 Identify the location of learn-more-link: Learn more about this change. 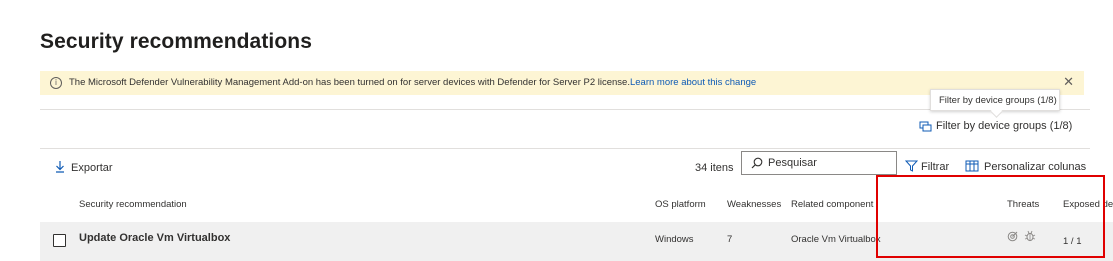
(693, 82).